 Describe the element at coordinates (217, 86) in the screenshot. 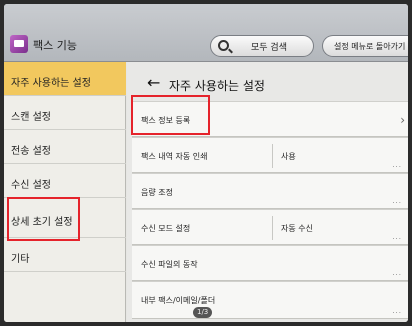

I see `page-title: 자주 사용하는 설정` at that location.